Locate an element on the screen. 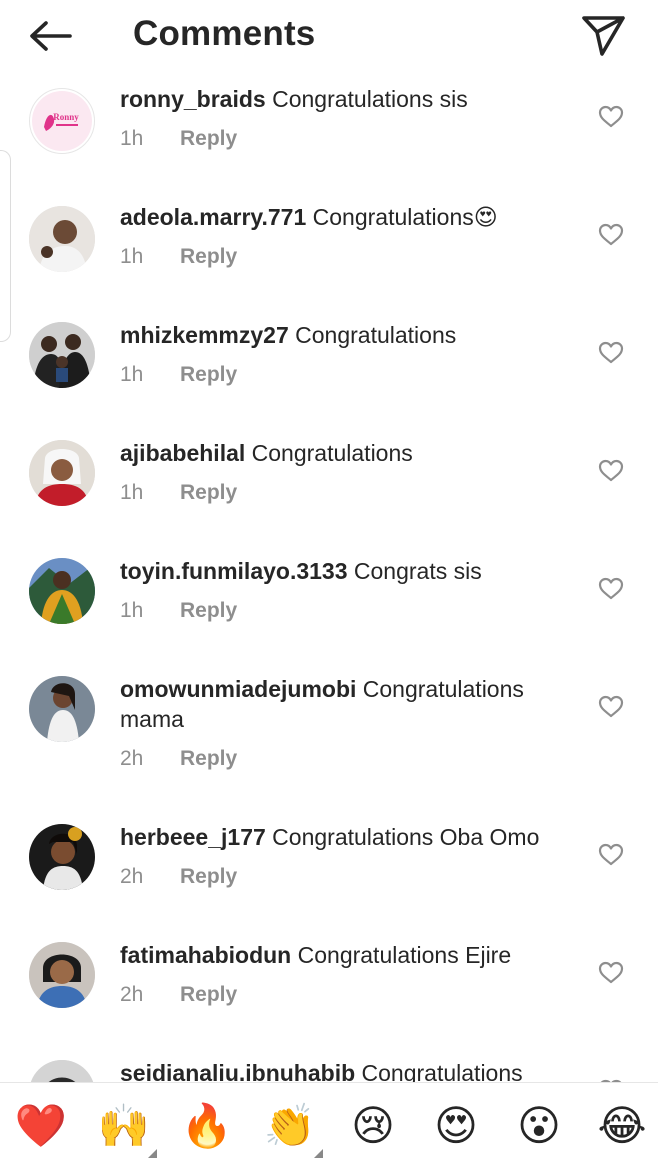  comment-text-block: mhizkemmzy27 Congratulations is located at coordinates (355, 335).